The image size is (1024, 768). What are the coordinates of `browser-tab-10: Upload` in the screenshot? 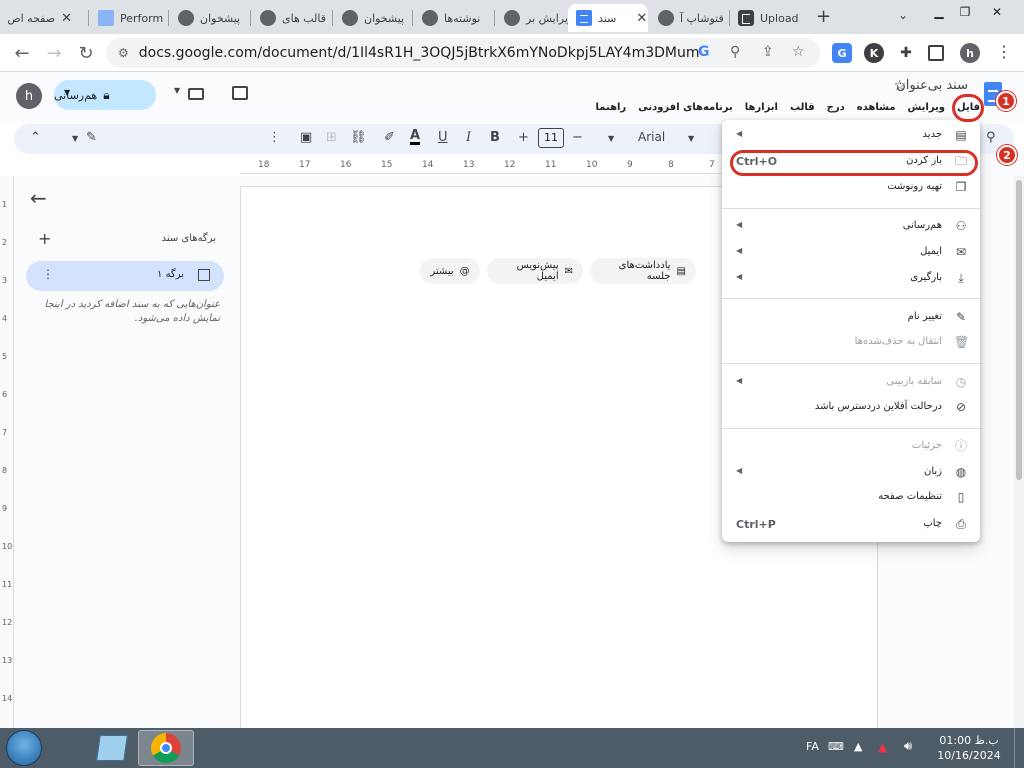 It's located at (770, 18).